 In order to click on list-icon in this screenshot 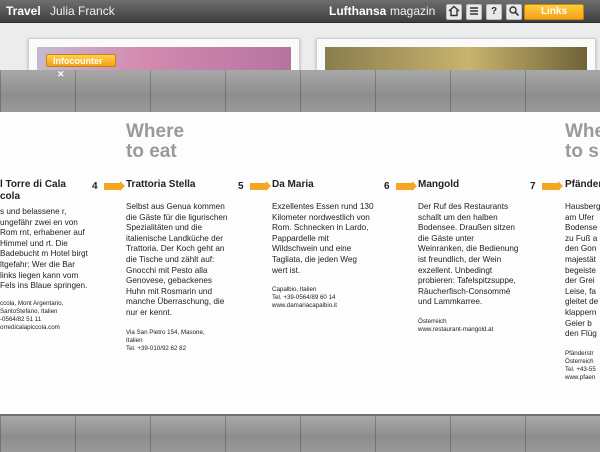, I will do `click(474, 11)`.